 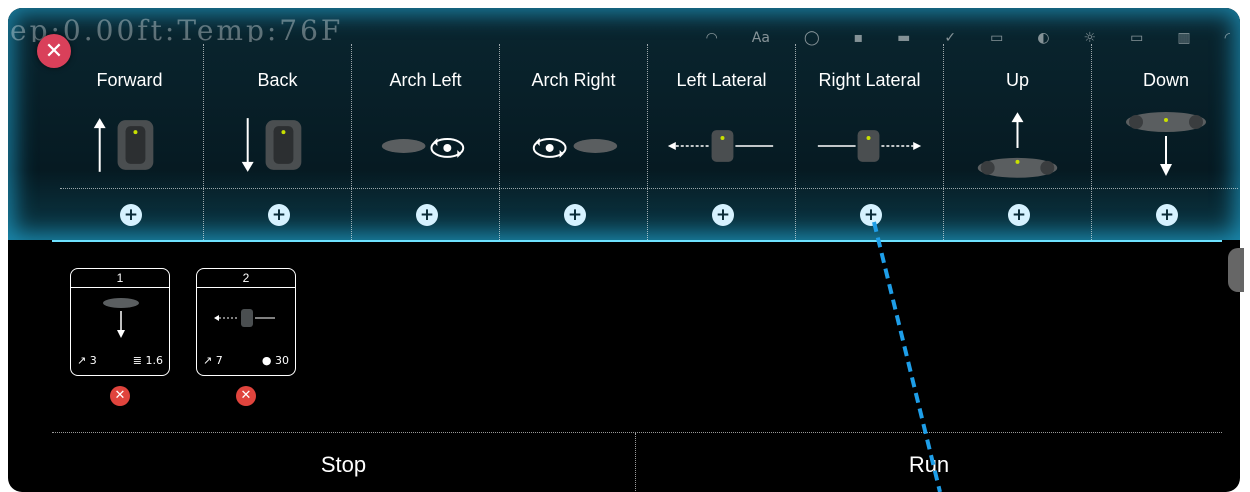 I want to click on add-forward-button: +, so click(x=131, y=215).